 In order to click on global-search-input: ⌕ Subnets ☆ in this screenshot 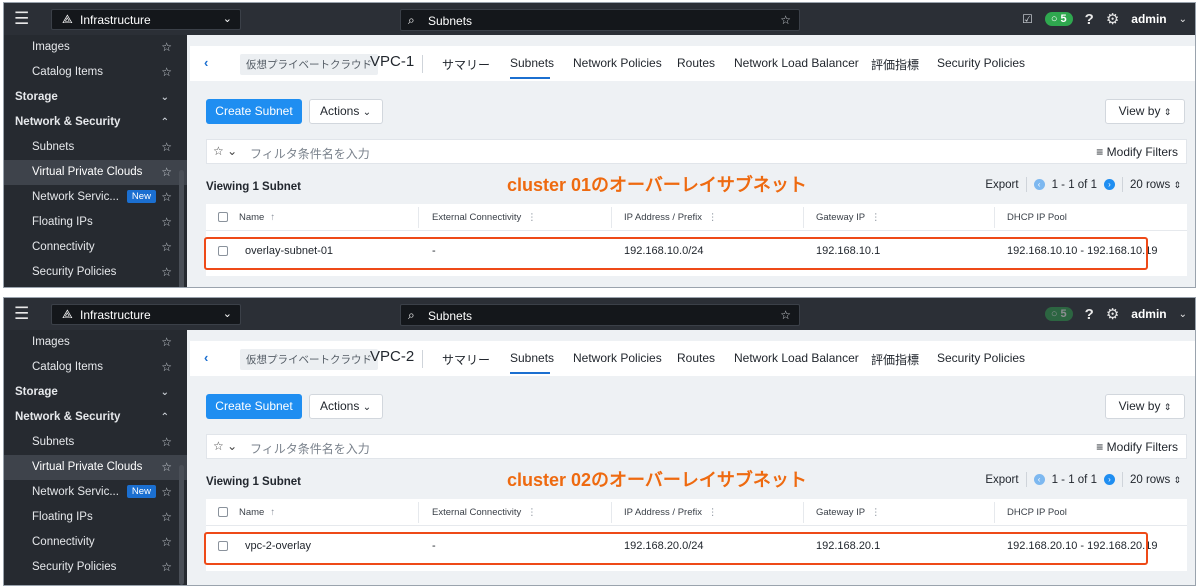, I will do `click(600, 315)`.